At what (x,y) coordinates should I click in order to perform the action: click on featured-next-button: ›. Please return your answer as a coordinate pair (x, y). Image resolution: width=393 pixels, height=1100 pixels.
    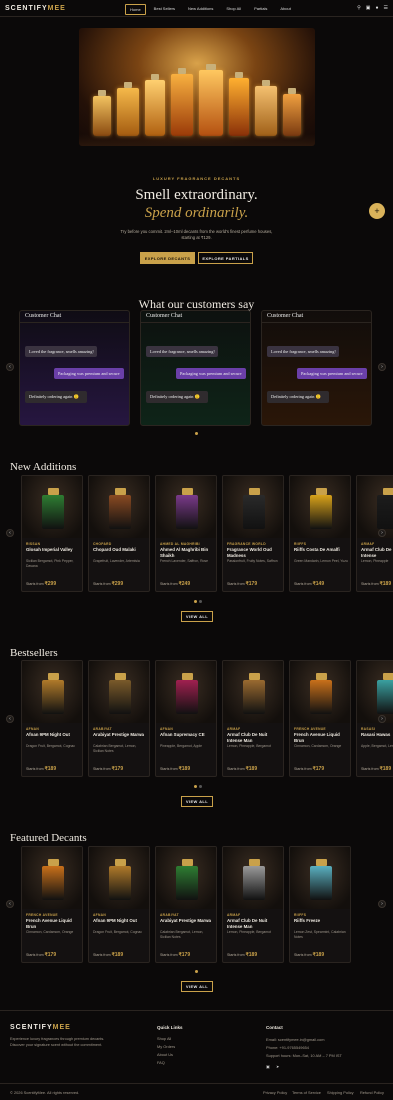
    Looking at the image, I should click on (382, 904).